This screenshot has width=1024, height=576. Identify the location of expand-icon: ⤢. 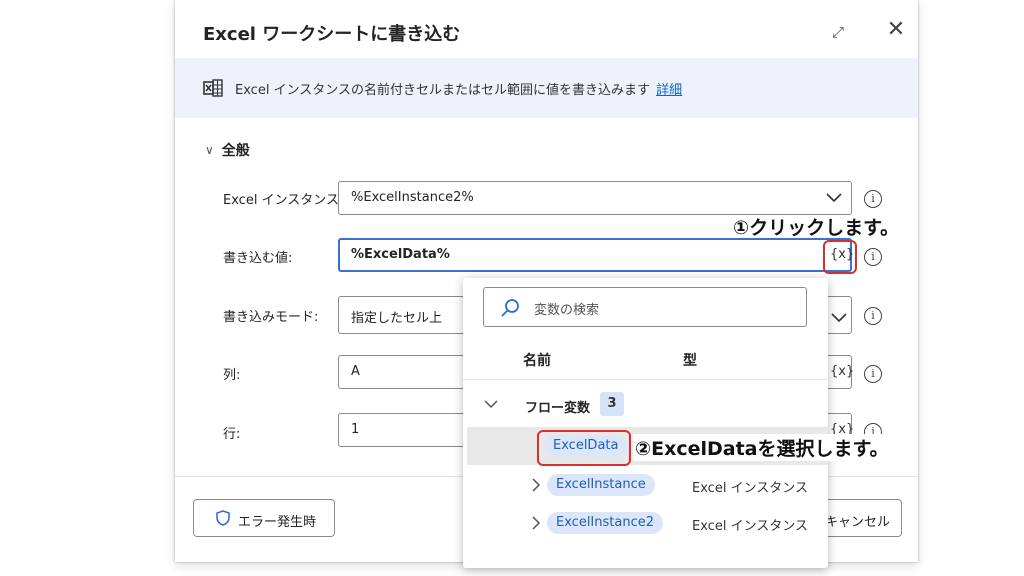
(838, 32).